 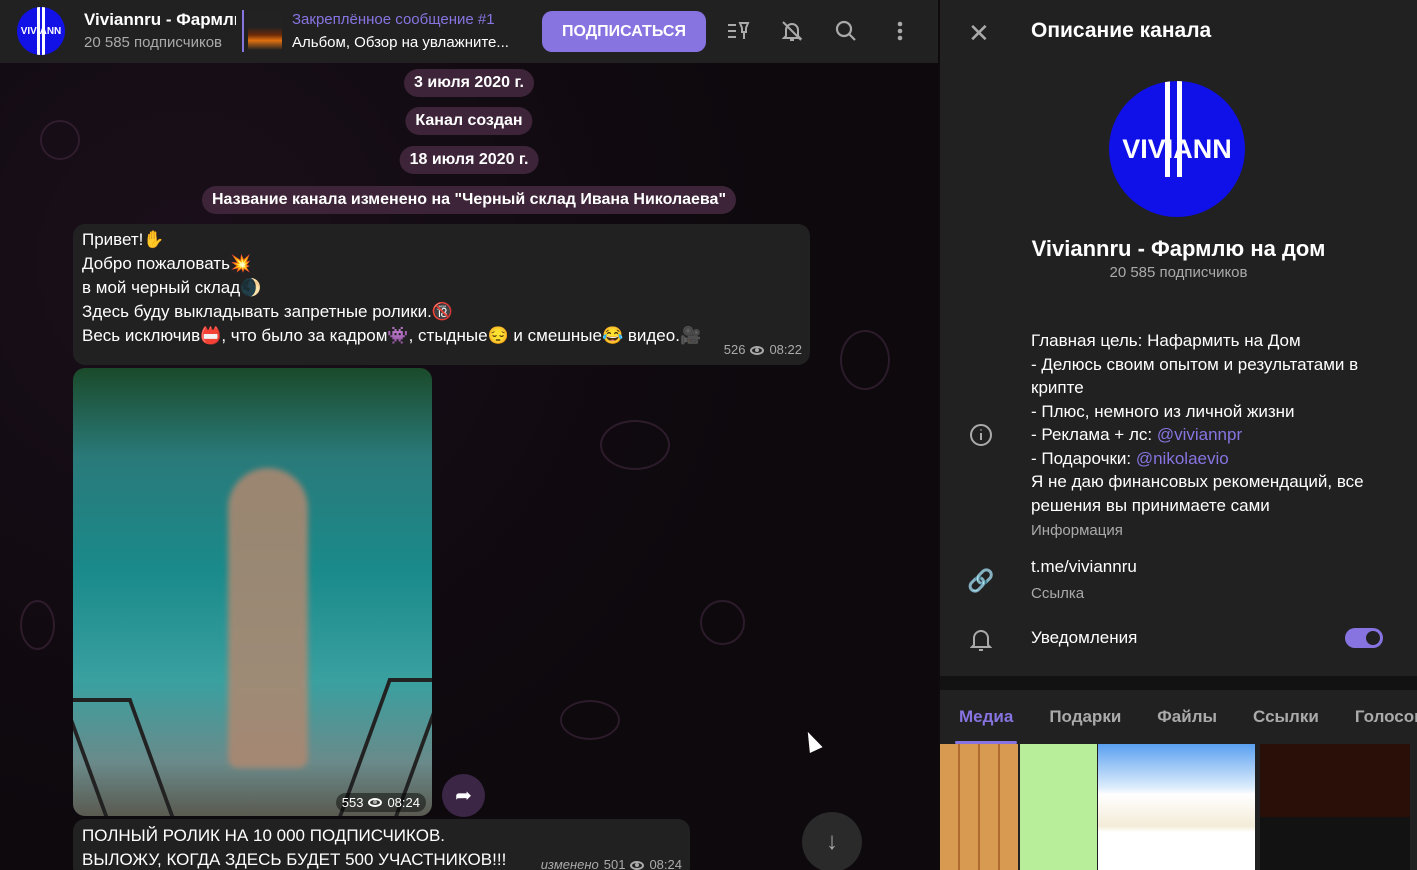 I want to click on ads-contact-link: @viviannpr, so click(x=1199, y=434).